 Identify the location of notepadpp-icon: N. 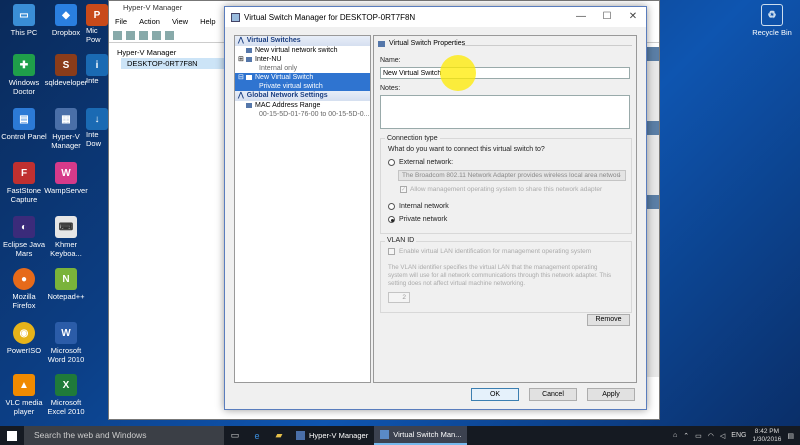
(66, 279).